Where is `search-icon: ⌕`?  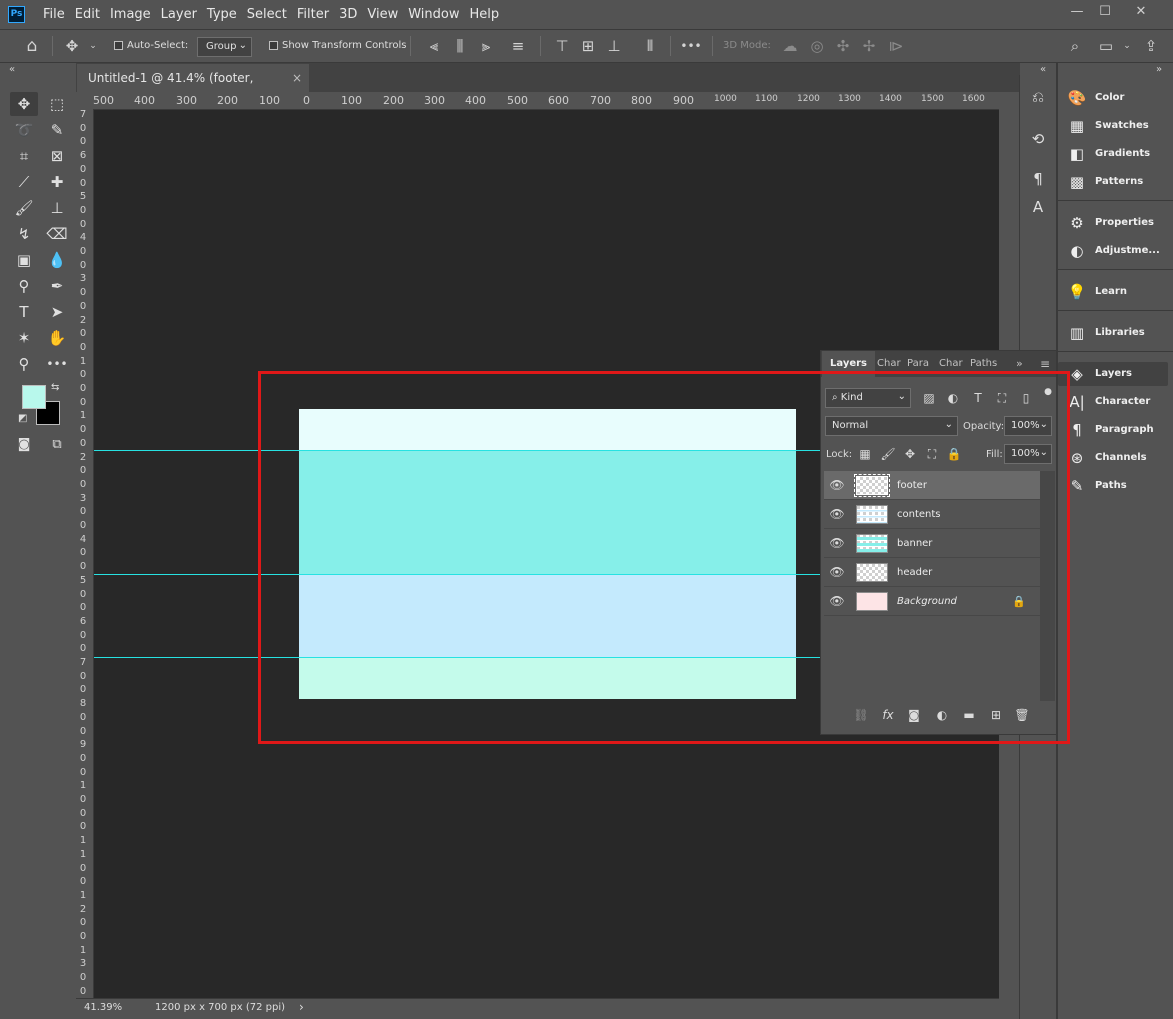 search-icon: ⌕ is located at coordinates (1075, 46).